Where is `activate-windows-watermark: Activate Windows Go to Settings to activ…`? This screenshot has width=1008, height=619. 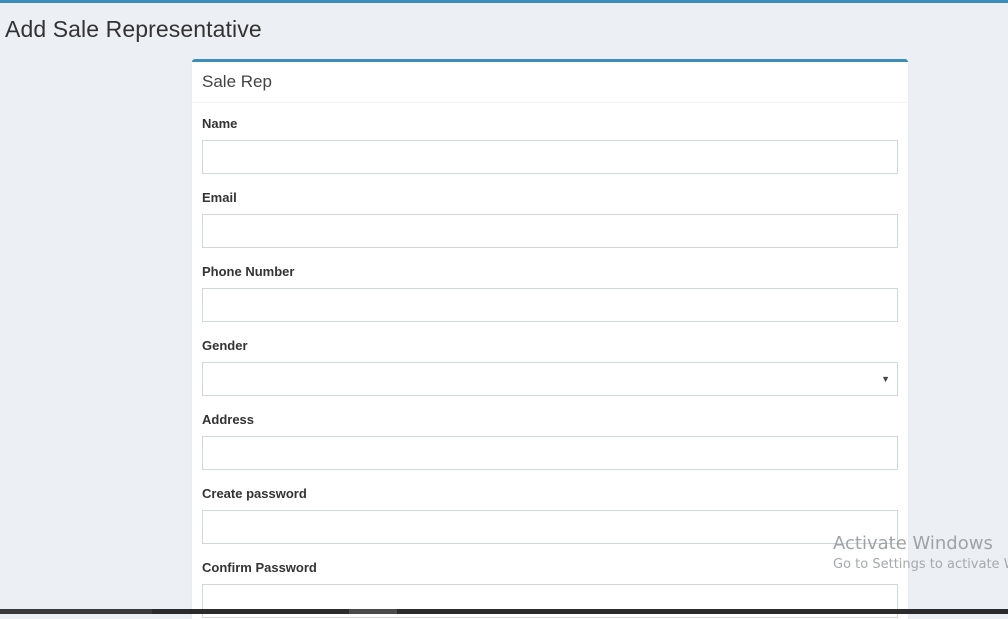 activate-windows-watermark: Activate Windows Go to Settings to activ… is located at coordinates (920, 554).